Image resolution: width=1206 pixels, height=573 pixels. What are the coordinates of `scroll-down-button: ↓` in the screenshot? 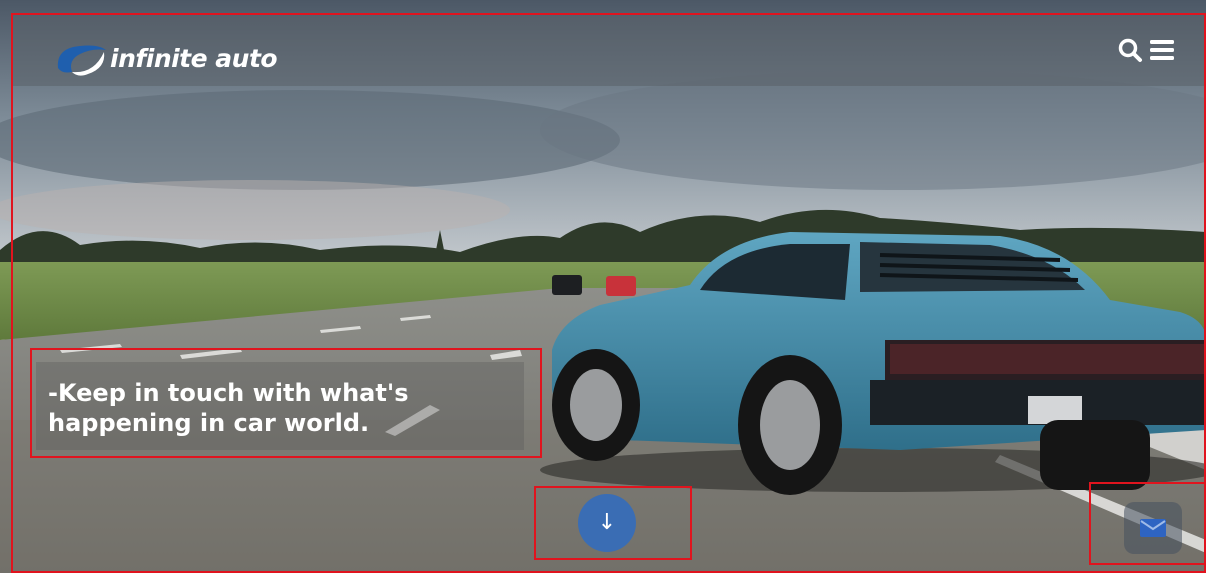 It's located at (607, 523).